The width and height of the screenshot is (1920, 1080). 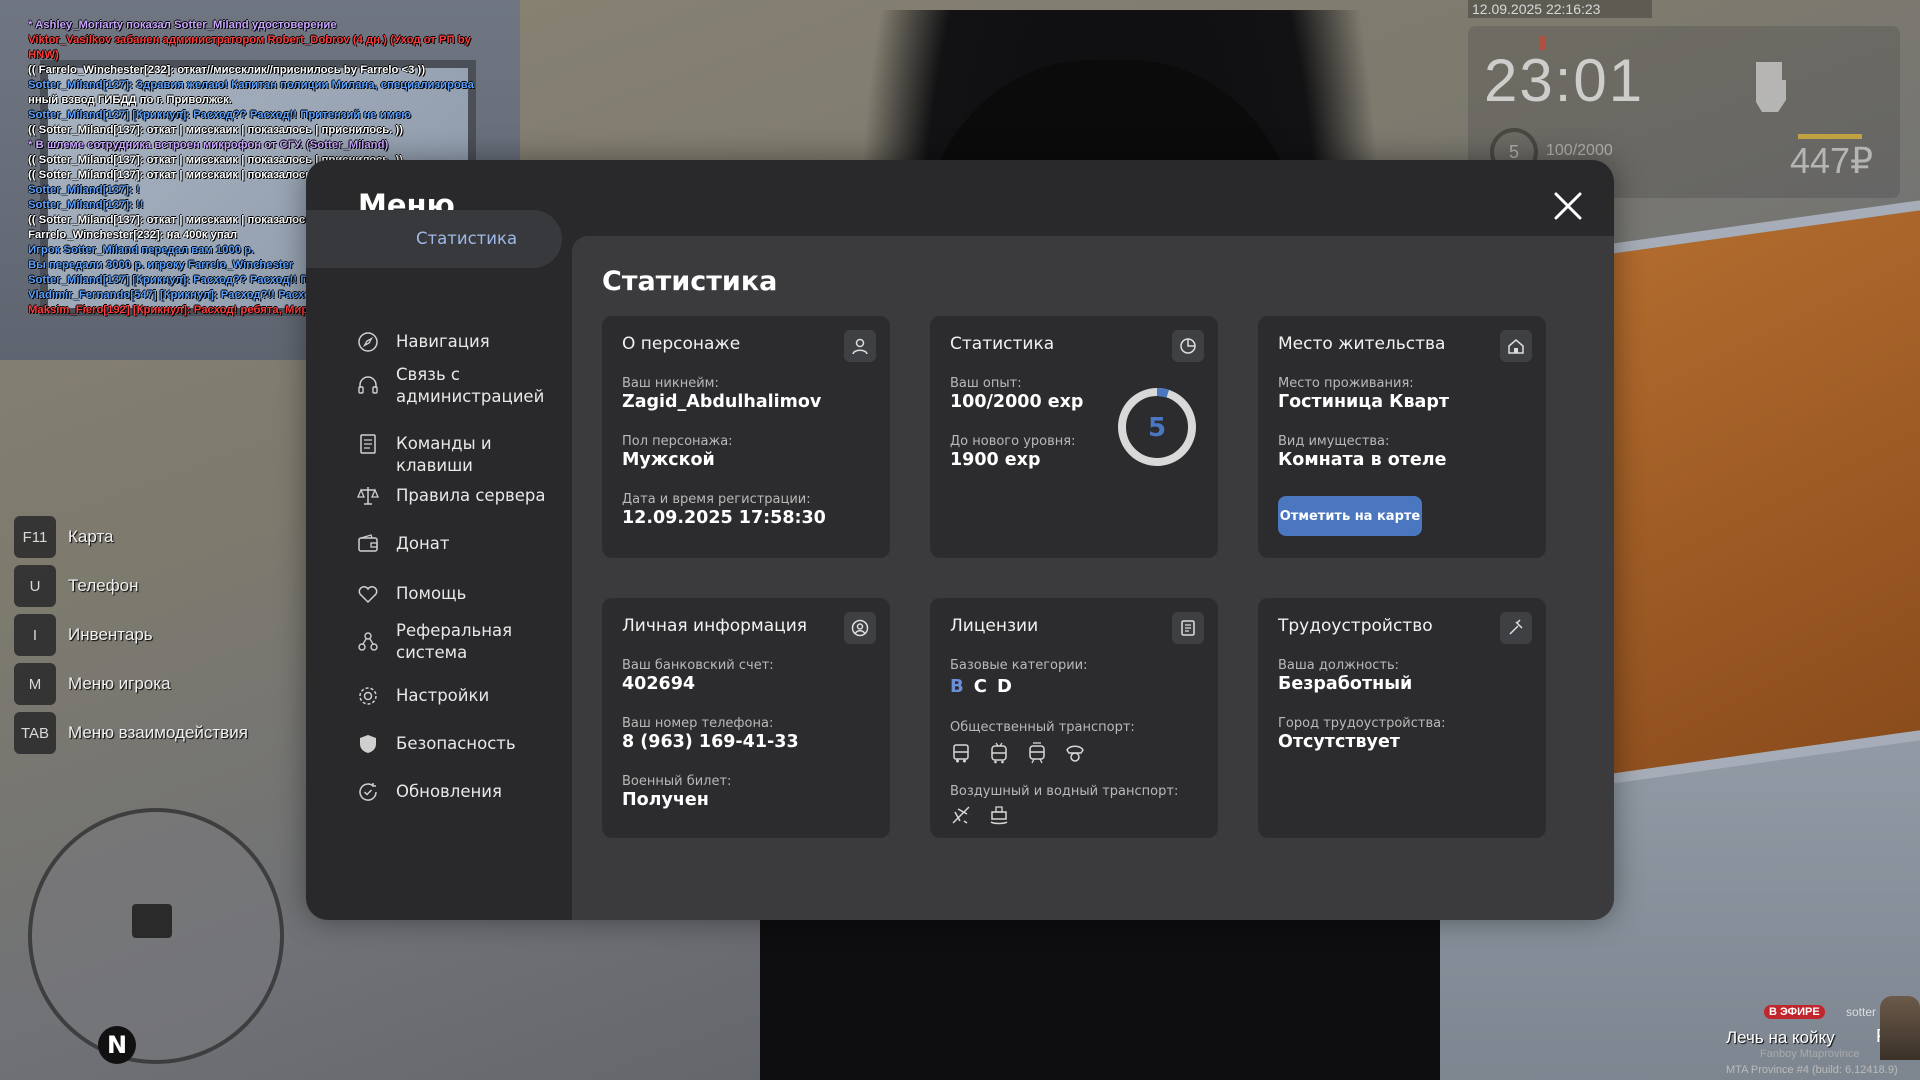 I want to click on north-indicator: N, so click(x=117, y=1045).